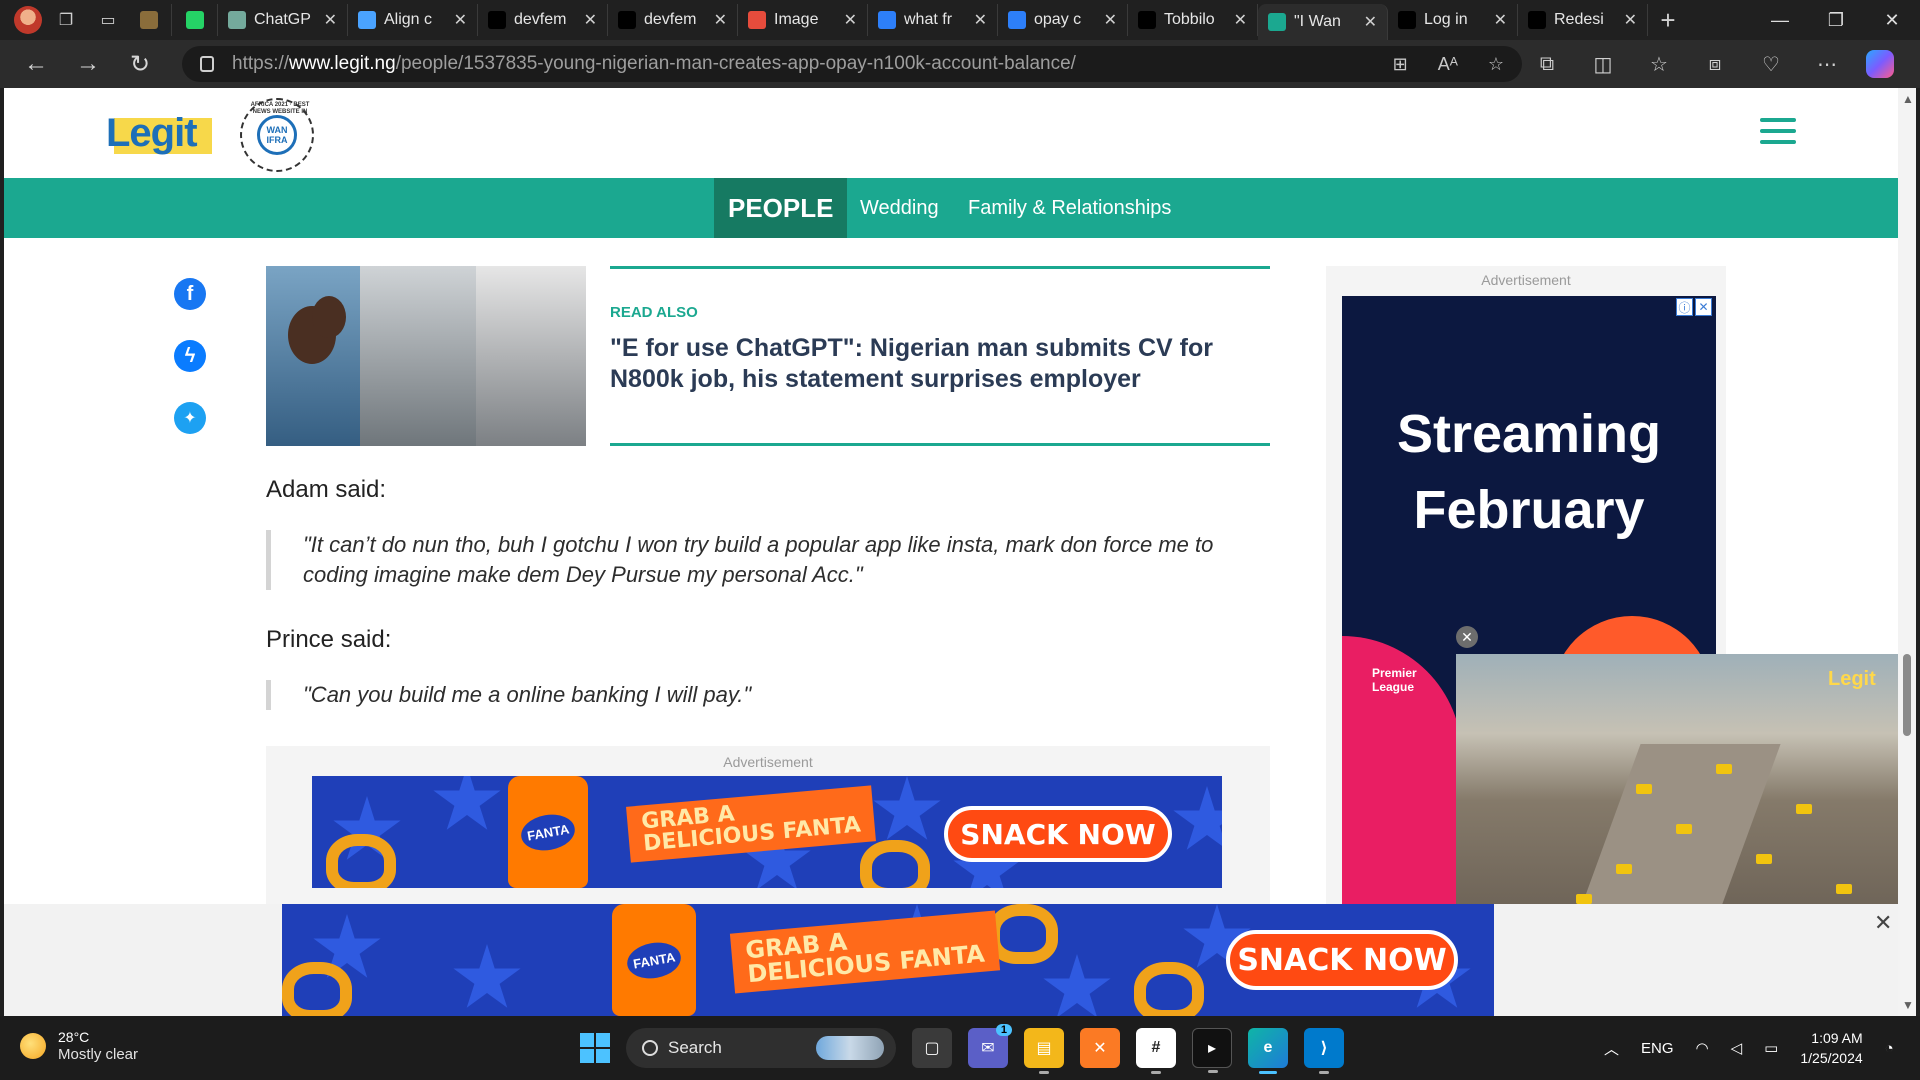  I want to click on category-people: PEOPLE, so click(781, 208).